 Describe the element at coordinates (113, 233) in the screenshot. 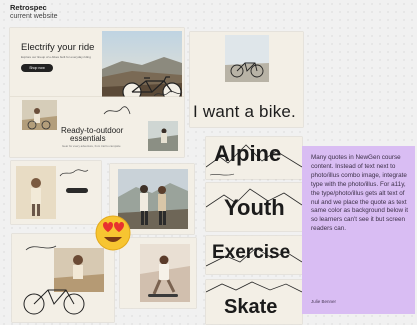

I see `heart-eyes-emoji-icon` at that location.